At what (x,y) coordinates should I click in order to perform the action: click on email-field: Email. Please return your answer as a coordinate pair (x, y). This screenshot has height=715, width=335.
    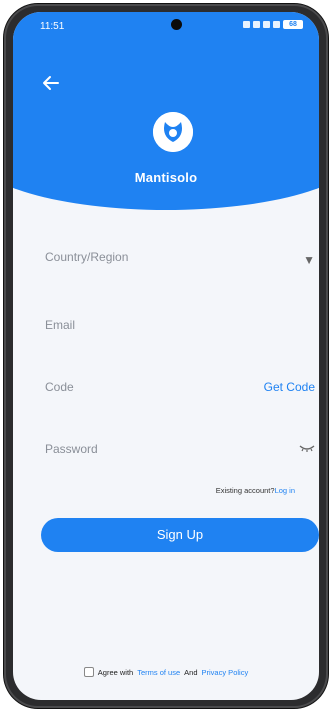
    Looking at the image, I should click on (180, 327).